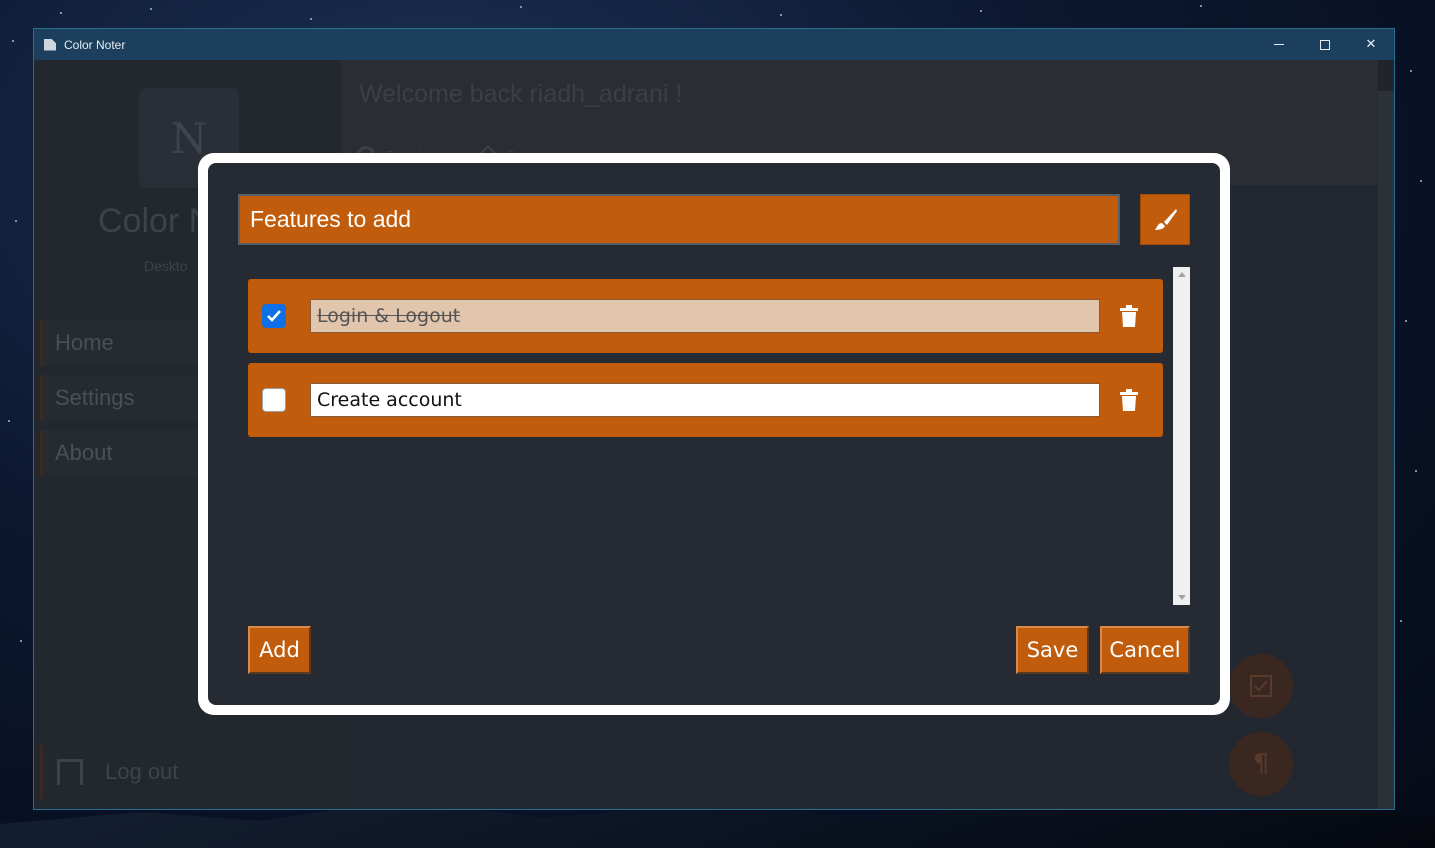  I want to click on item-checkbox-checked, so click(274, 316).